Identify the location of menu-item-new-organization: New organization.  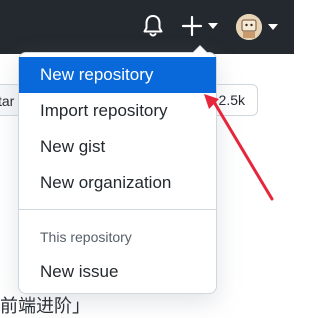
(117, 183).